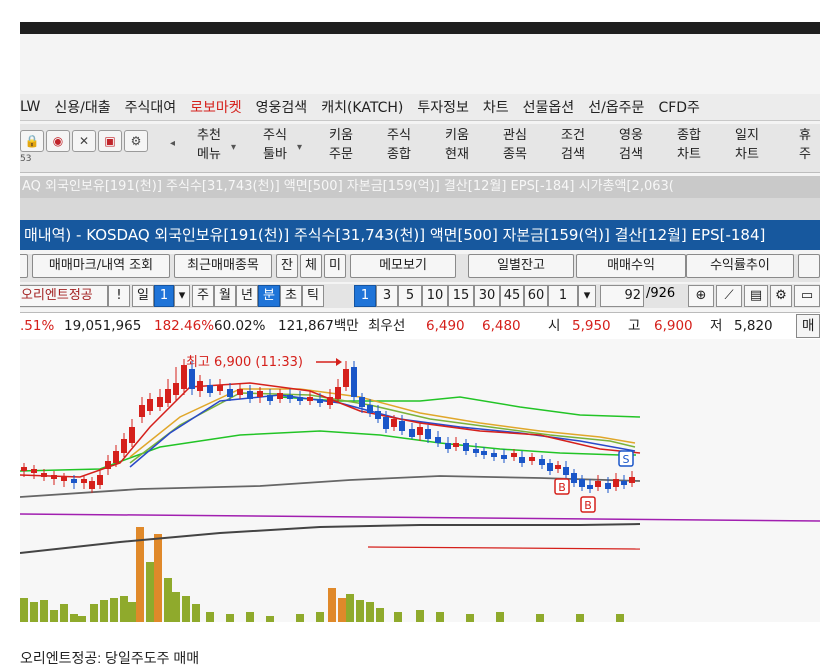 The image size is (826, 672). What do you see at coordinates (335, 266) in the screenshot?
I see `unfilled-tab: 미` at bounding box center [335, 266].